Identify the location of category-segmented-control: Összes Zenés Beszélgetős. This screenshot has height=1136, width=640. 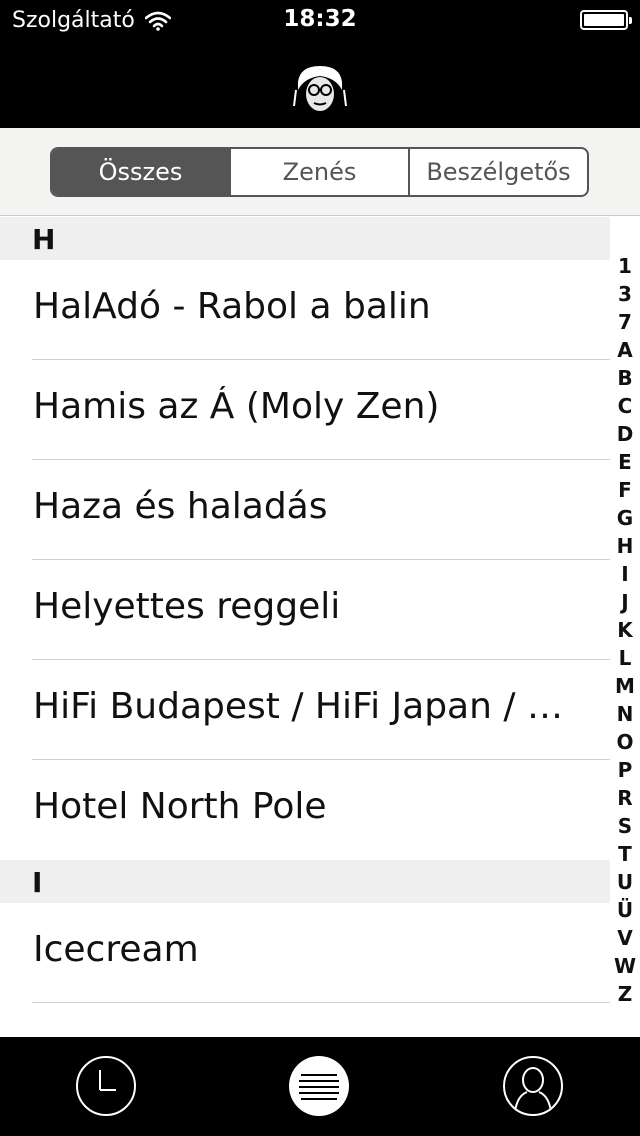
(319, 172).